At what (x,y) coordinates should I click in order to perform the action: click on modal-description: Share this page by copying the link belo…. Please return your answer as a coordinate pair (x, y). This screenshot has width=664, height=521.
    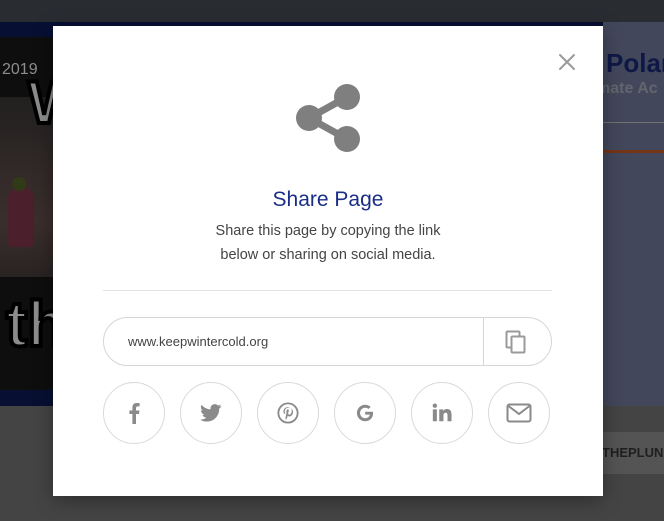
    Looking at the image, I should click on (328, 243).